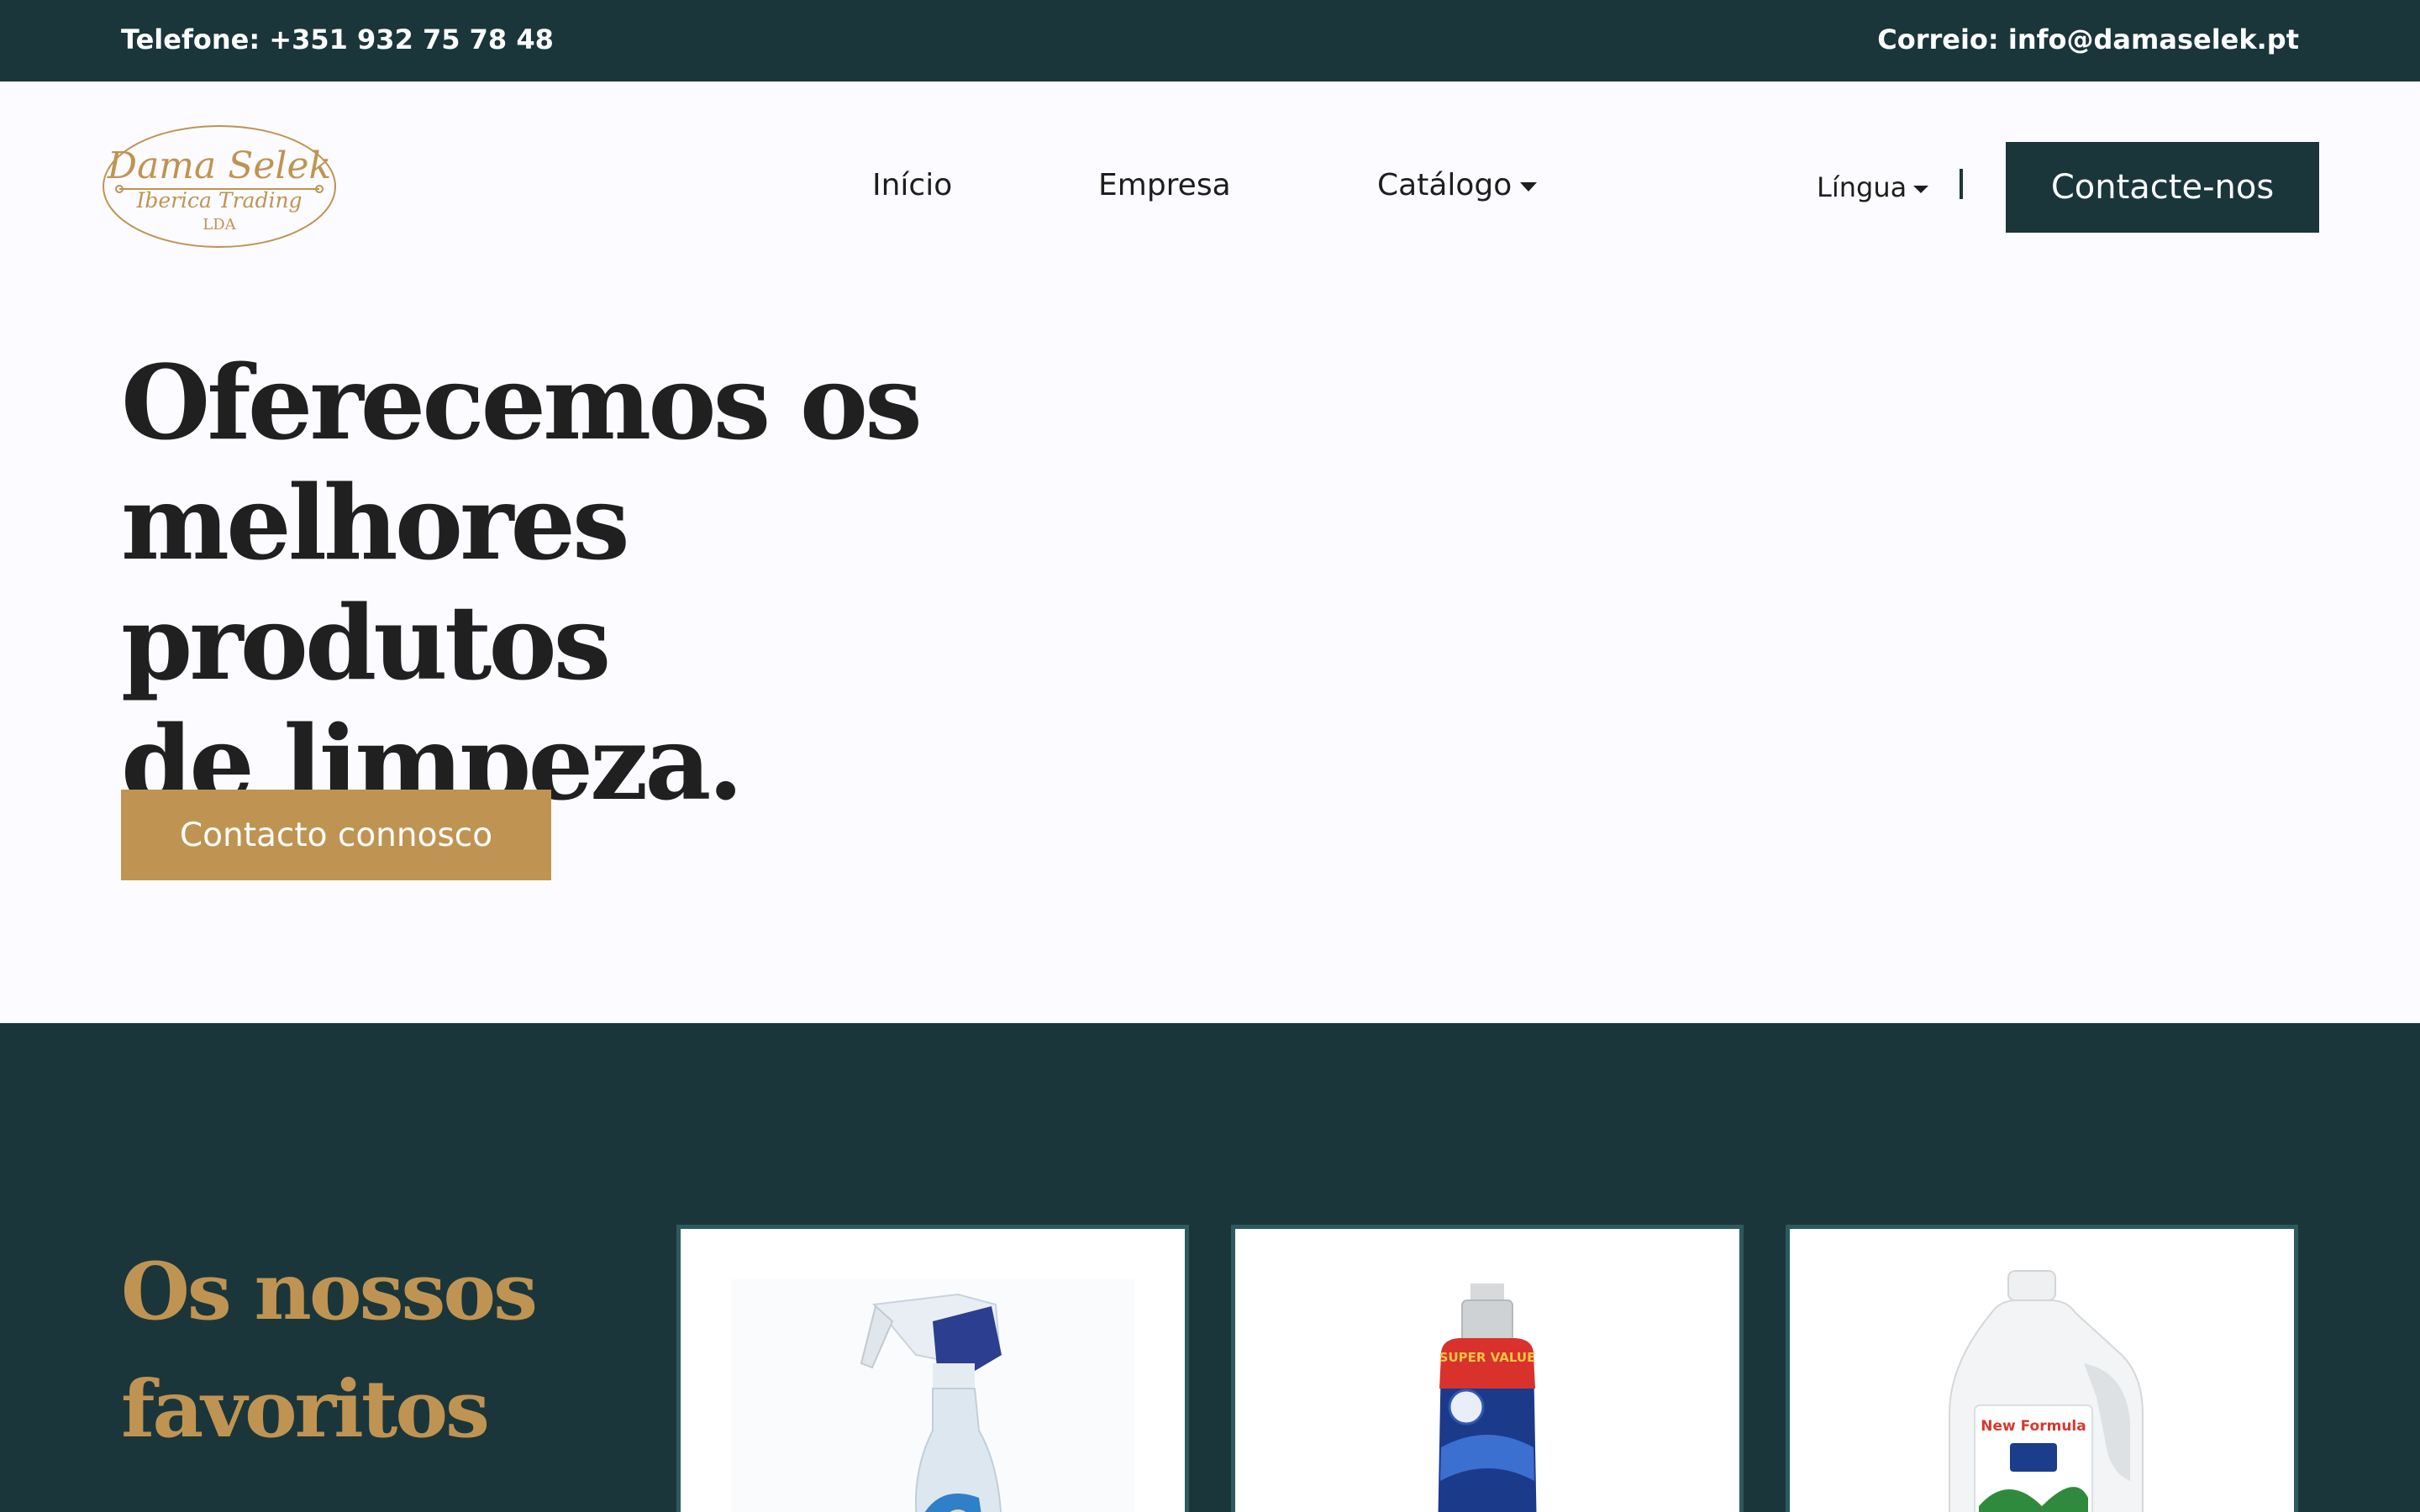  Describe the element at coordinates (2162, 187) in the screenshot. I see `contact-us-button: Contacte-nos` at that location.